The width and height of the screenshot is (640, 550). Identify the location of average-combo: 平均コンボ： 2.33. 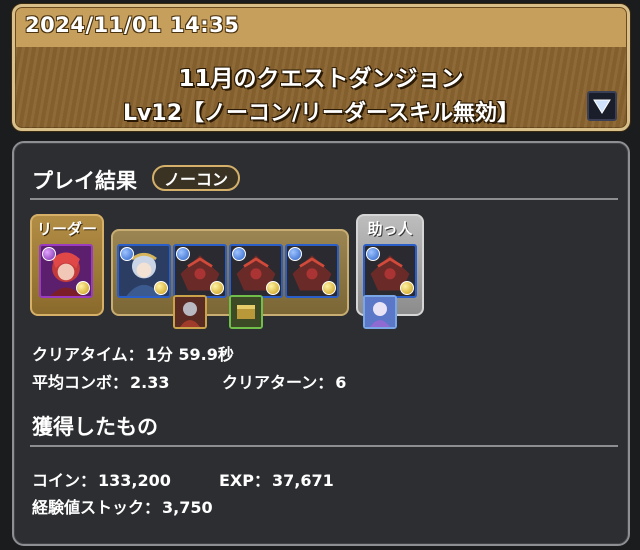
(101, 381).